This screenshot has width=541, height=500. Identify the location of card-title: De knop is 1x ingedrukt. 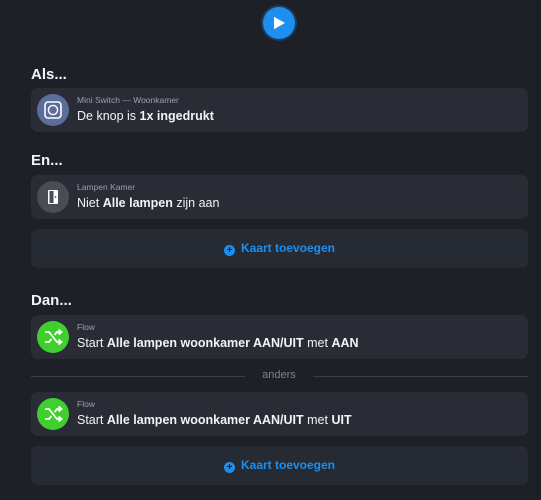
(145, 116).